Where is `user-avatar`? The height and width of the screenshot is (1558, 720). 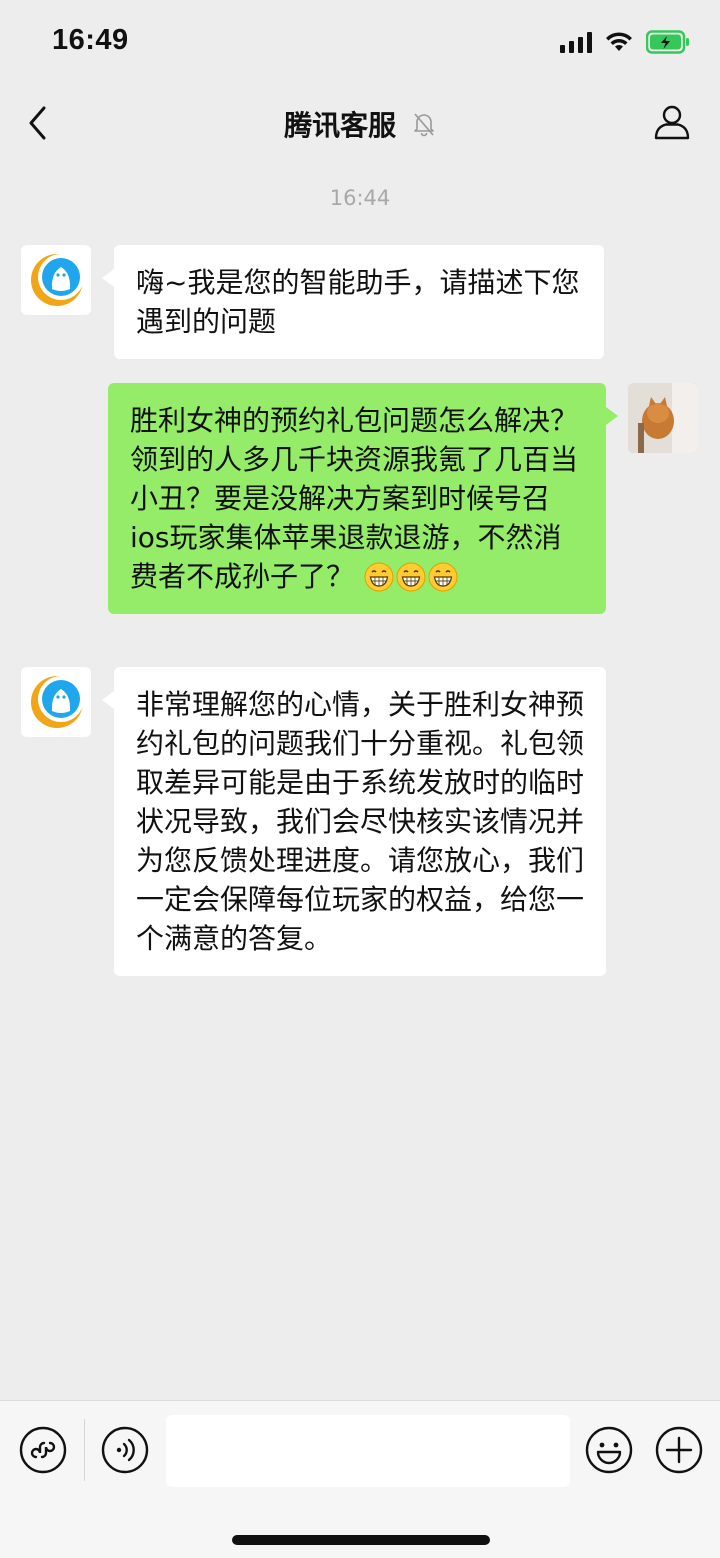
user-avatar is located at coordinates (663, 418).